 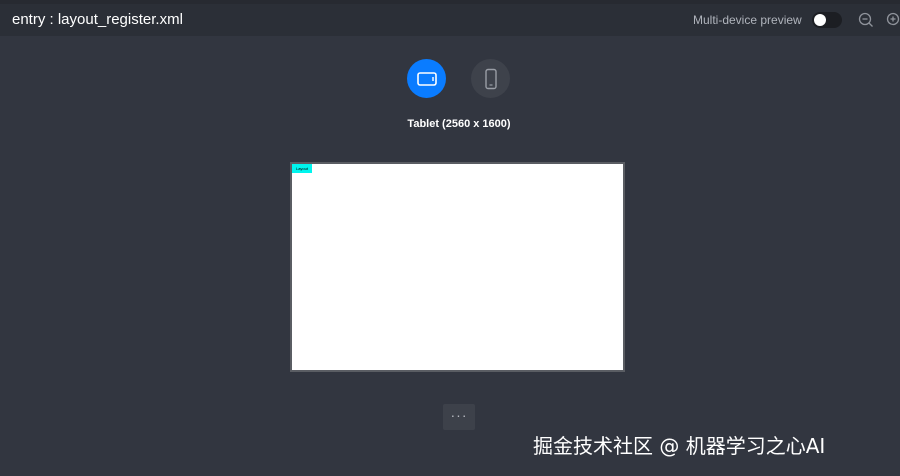 I want to click on tablet-icon, so click(x=426, y=78).